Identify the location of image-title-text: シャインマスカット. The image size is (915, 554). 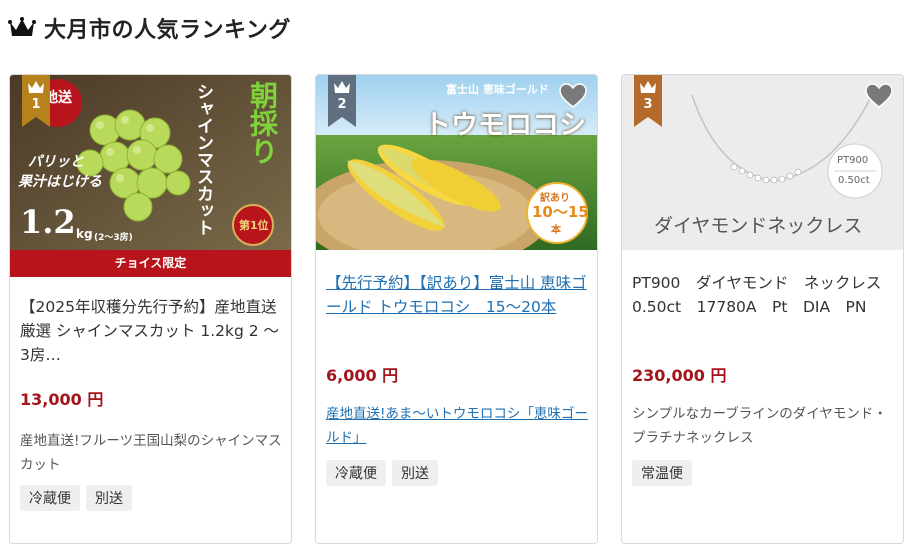
(203, 159).